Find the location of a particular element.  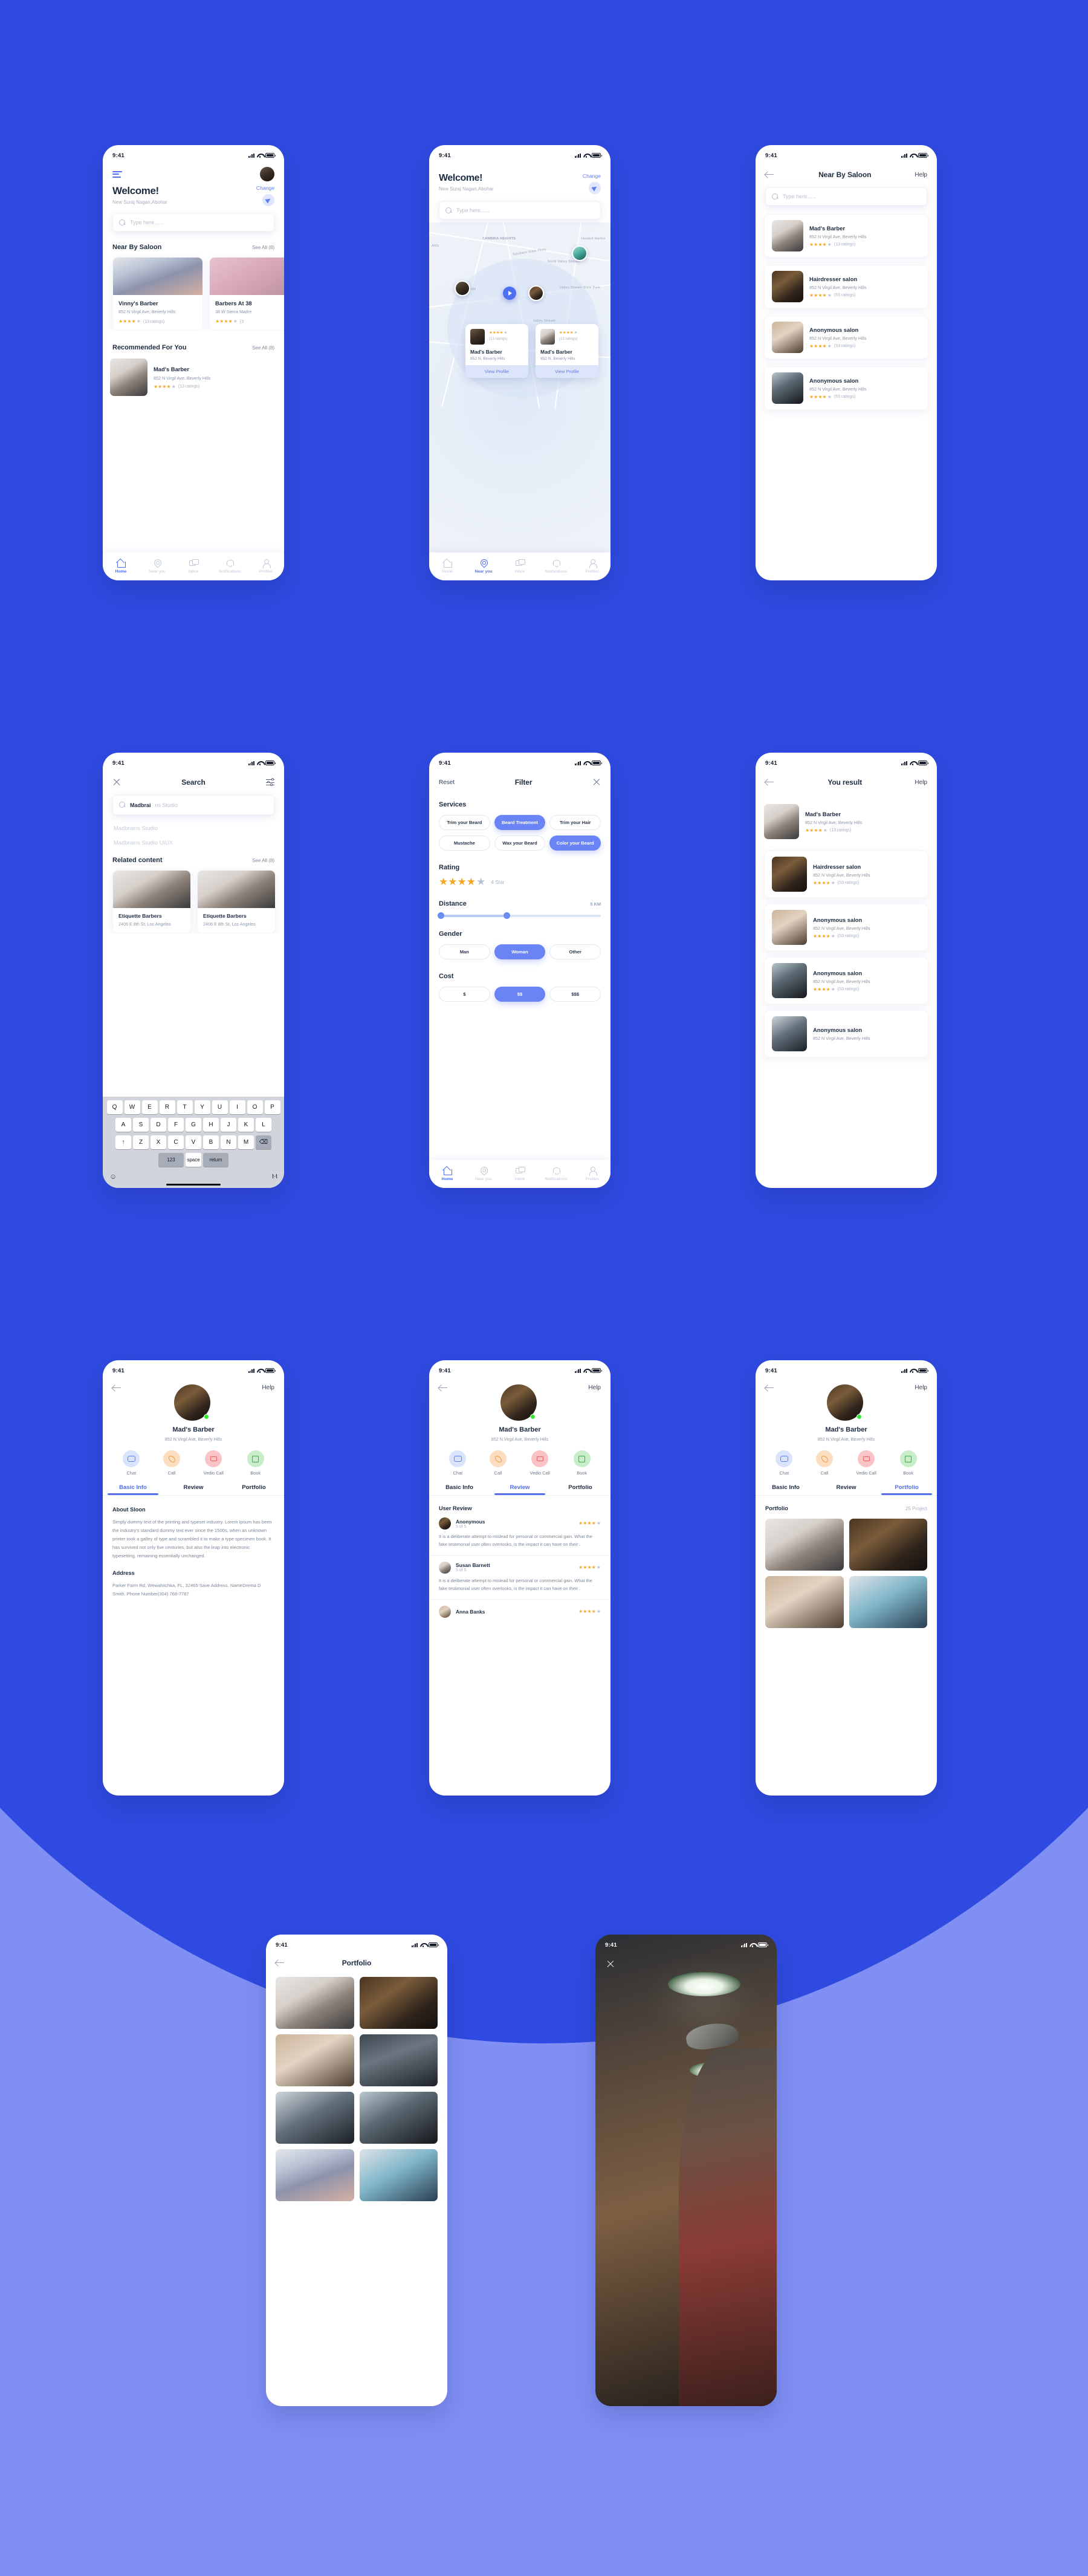

rating-stars: ★★★★ ★ is located at coordinates (462, 882).